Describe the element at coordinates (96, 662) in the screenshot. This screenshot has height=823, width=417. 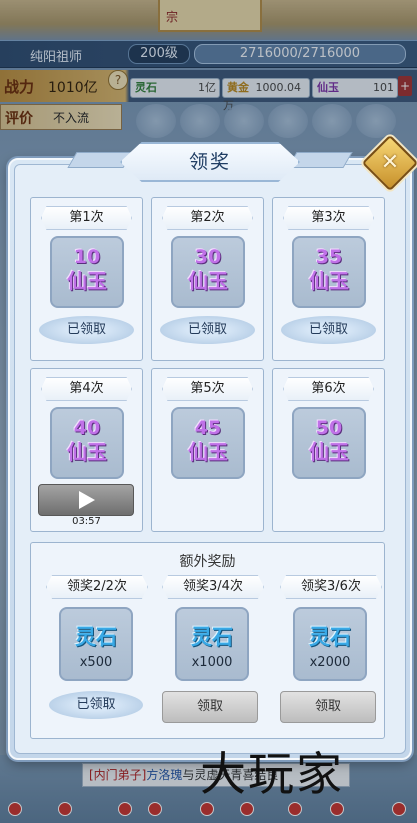
I see `item-quantity: x500` at that location.